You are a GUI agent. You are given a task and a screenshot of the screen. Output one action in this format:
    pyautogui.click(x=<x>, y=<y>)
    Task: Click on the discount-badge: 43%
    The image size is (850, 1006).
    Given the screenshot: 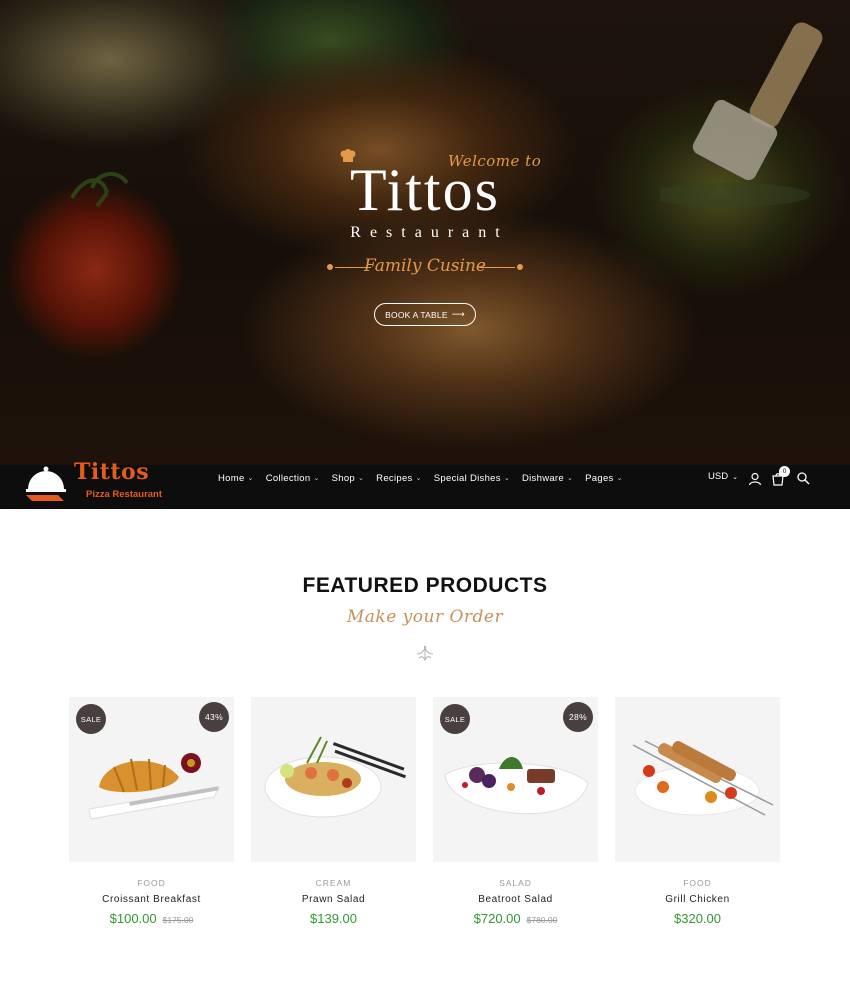 What is the action you would take?
    pyautogui.click(x=214, y=717)
    